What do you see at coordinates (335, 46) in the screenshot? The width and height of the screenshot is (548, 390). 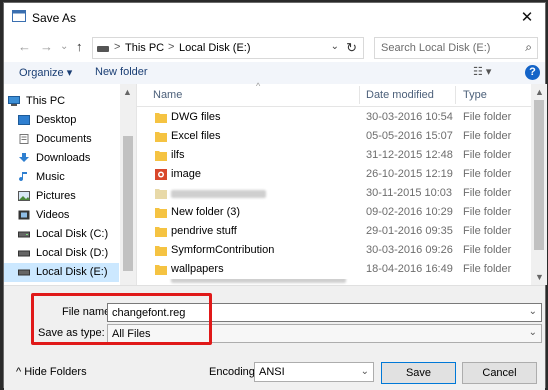 I see `address-dropdown-button: ⌄` at bounding box center [335, 46].